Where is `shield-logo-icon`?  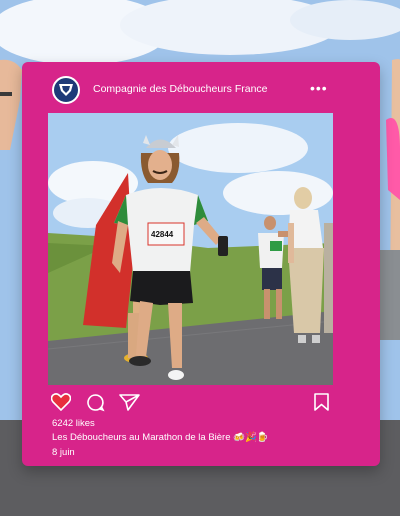
shield-logo-icon is located at coordinates (66, 90).